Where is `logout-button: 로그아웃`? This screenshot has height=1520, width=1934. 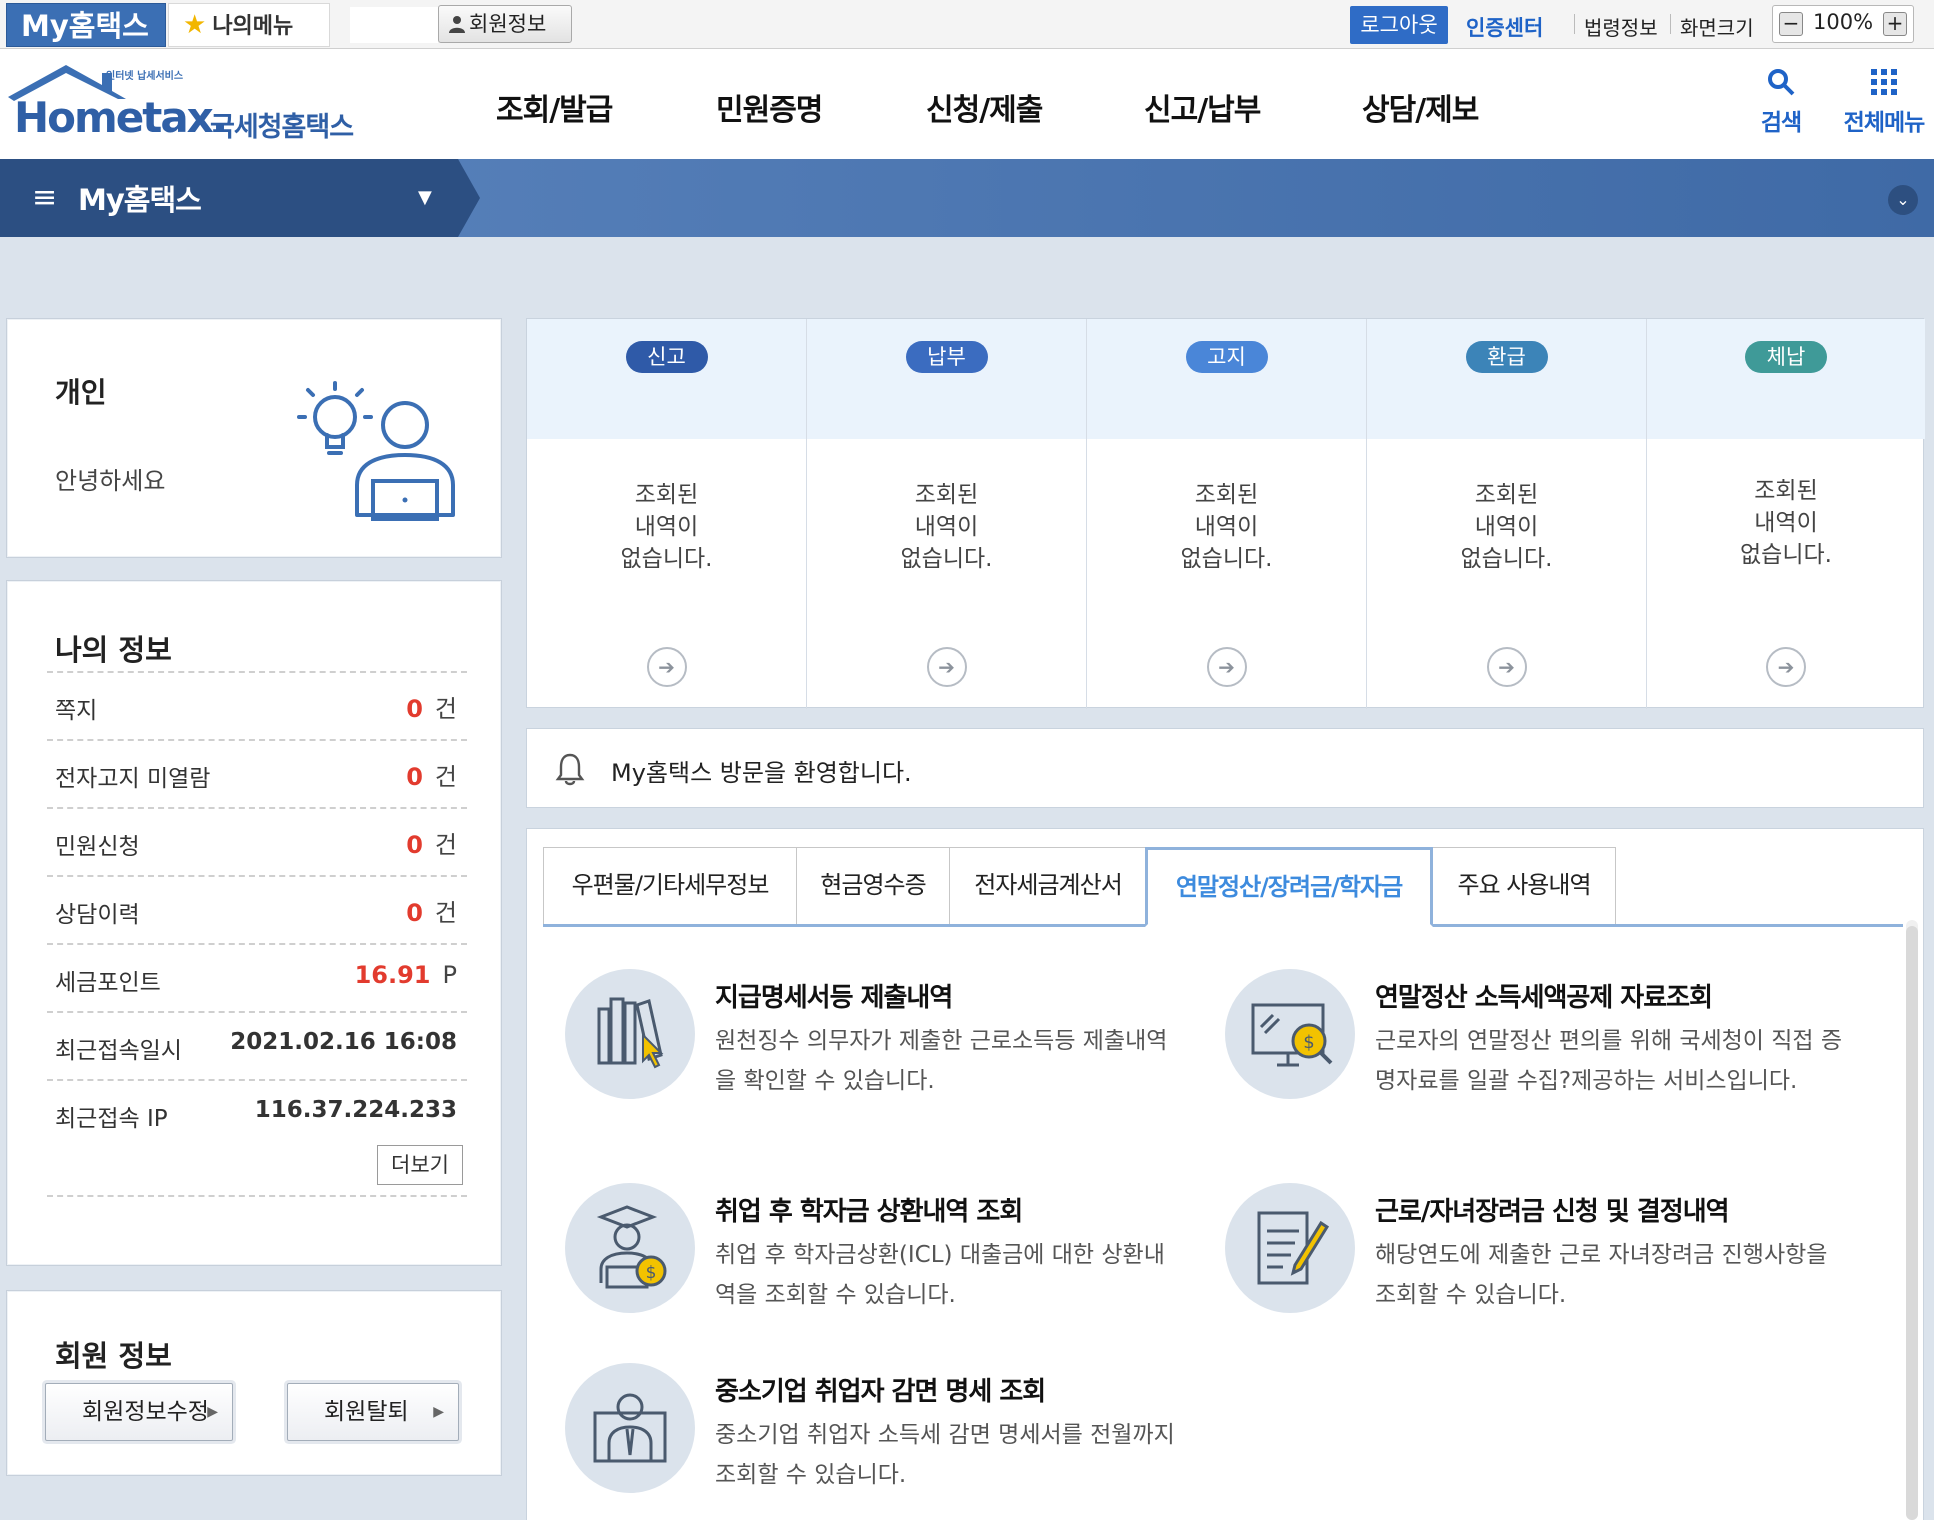 logout-button: 로그아웃 is located at coordinates (1399, 25).